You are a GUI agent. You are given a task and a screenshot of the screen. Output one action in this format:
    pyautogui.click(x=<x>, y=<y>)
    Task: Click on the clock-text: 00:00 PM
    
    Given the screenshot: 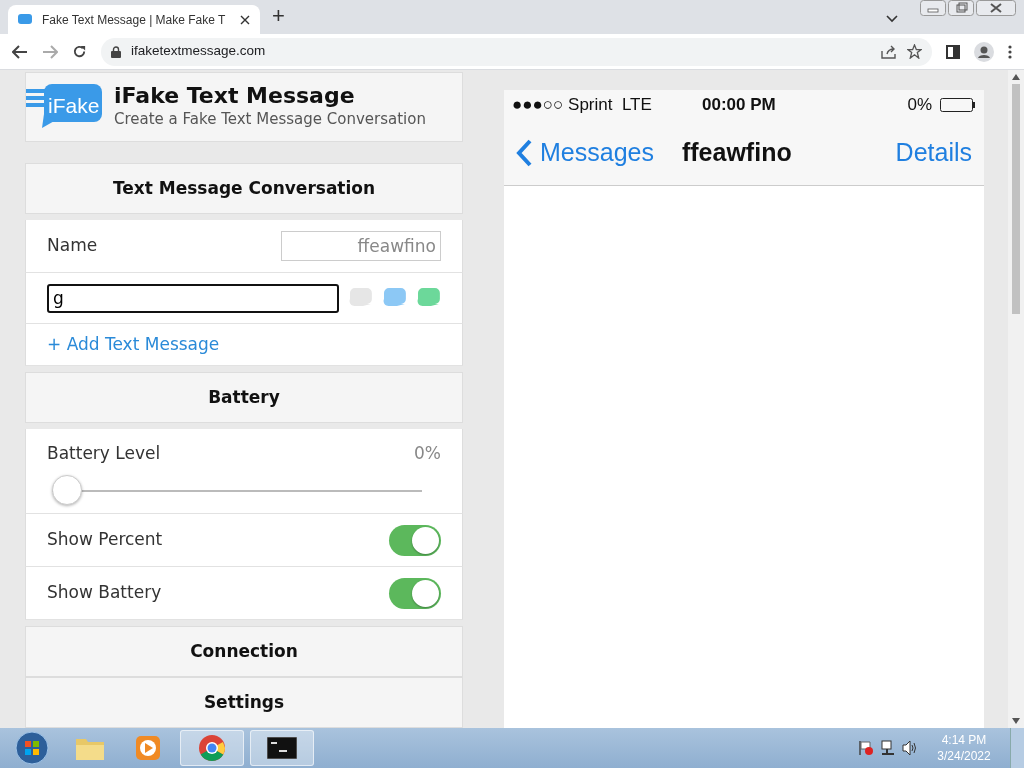 What is the action you would take?
    pyautogui.click(x=739, y=105)
    